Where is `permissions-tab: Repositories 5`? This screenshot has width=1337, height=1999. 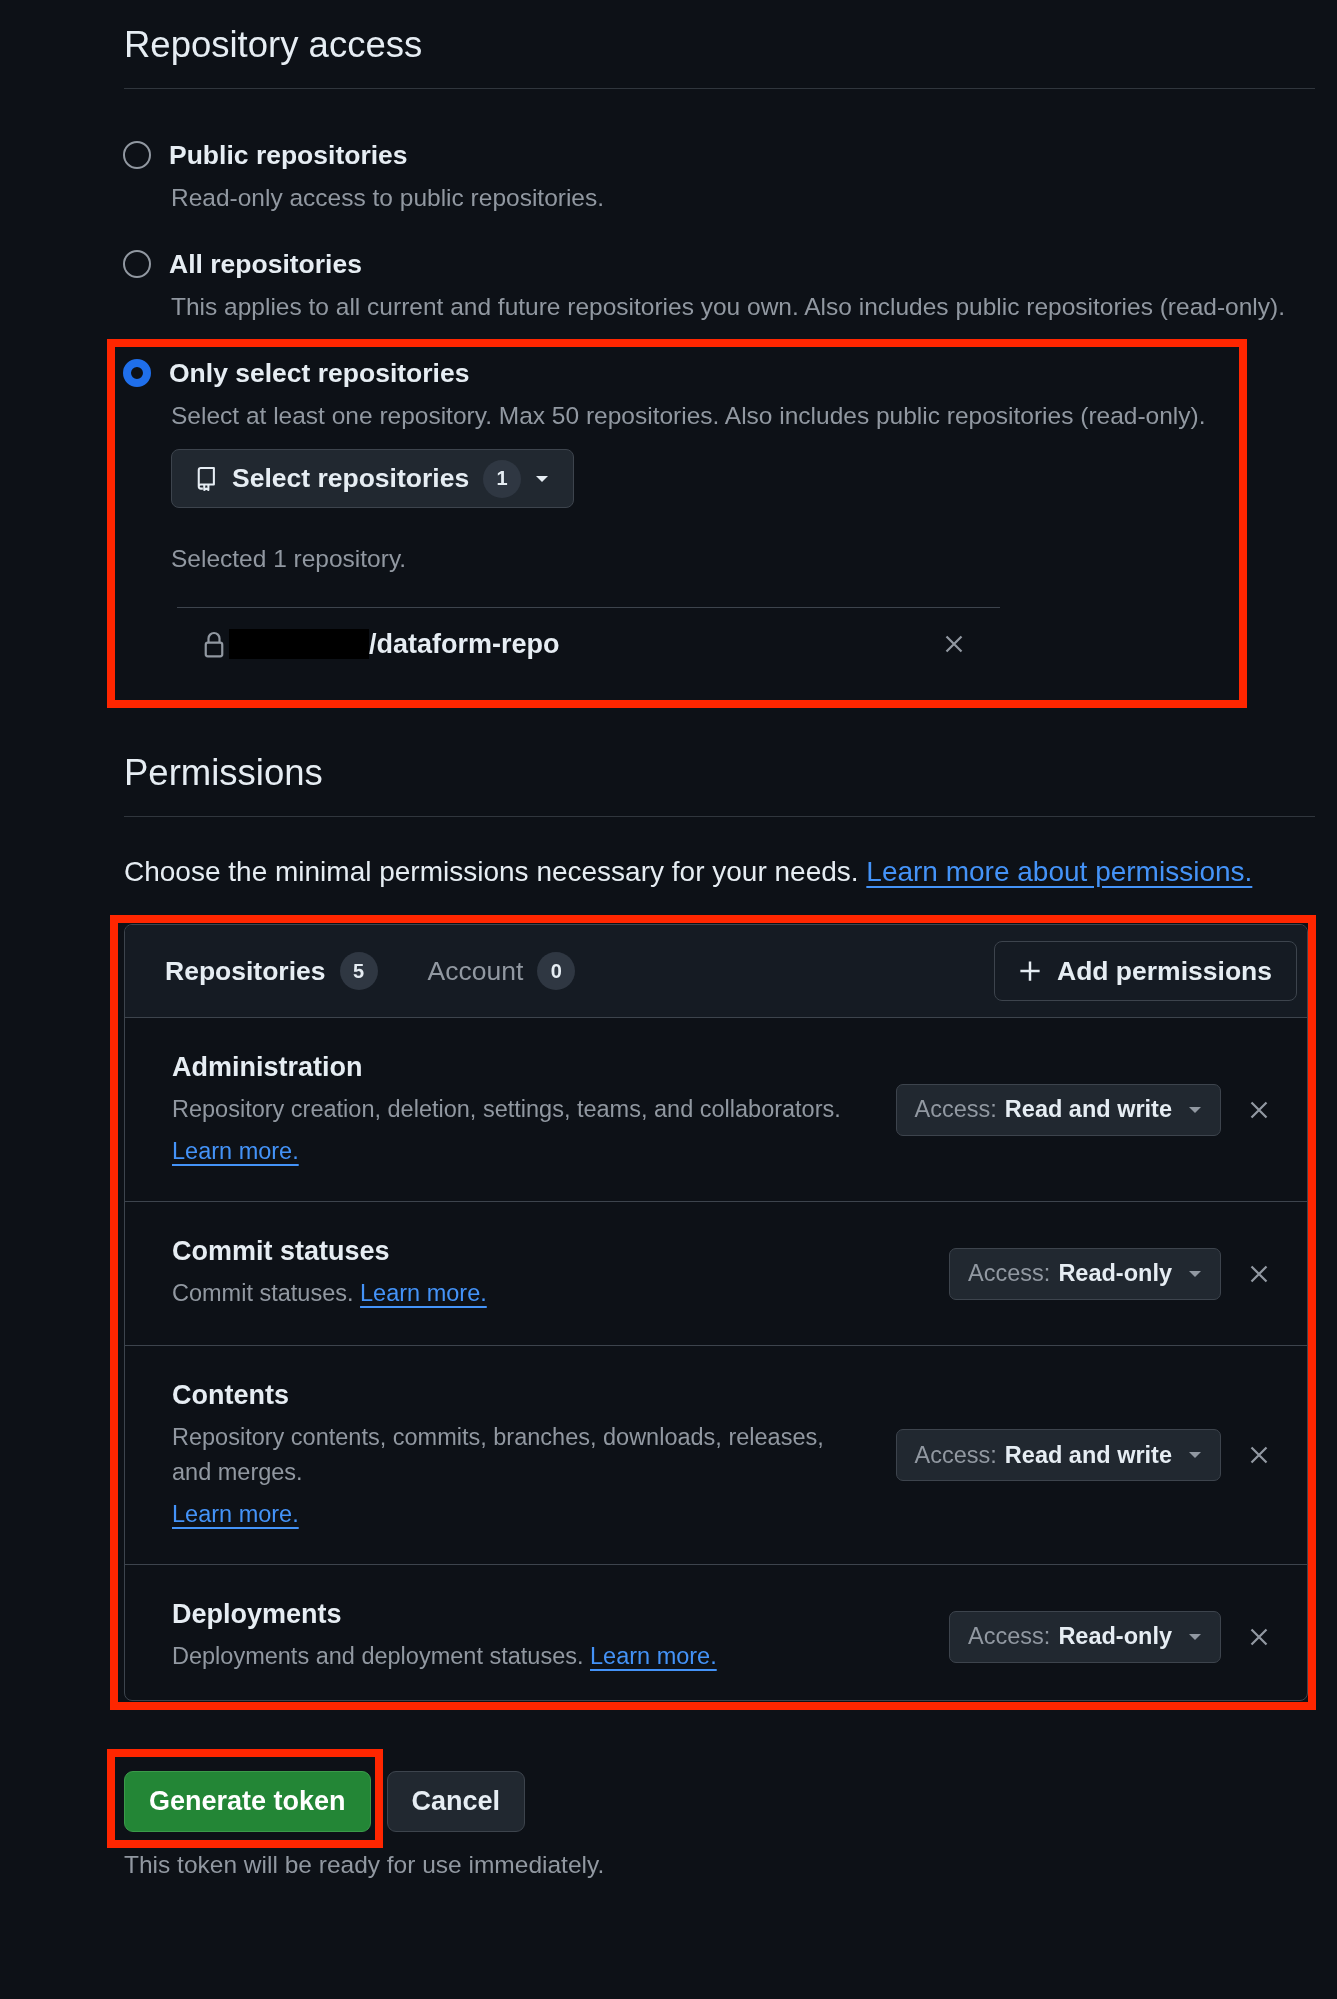
permissions-tab: Repositories 5 is located at coordinates (271, 971).